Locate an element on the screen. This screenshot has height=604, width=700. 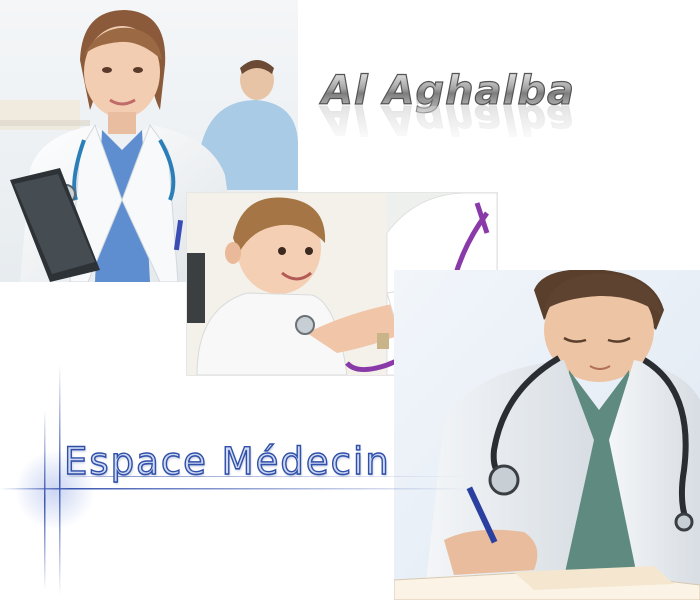
section-title: Espace Médecin is located at coordinates (227, 461).